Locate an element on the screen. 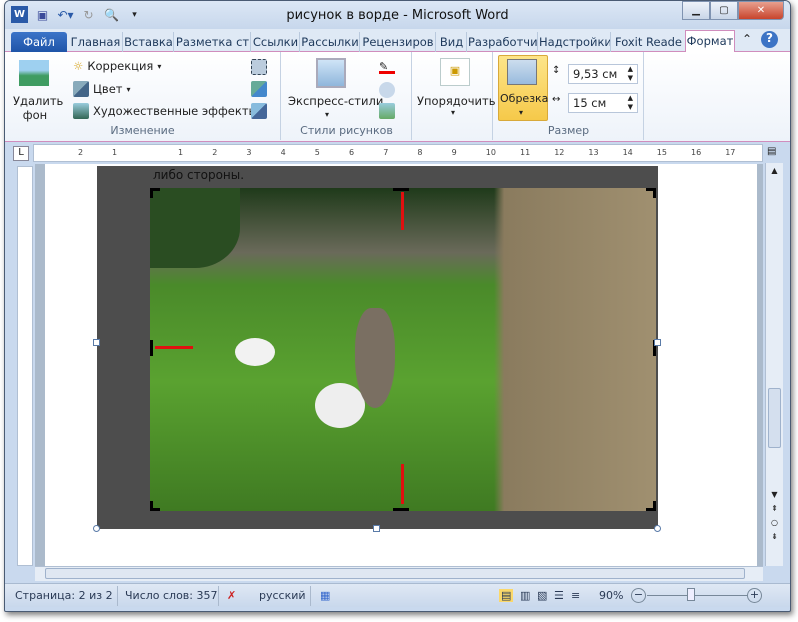 This screenshot has width=798, height=622. correction-button: ☼ Коррекция ▾ is located at coordinates (117, 66).